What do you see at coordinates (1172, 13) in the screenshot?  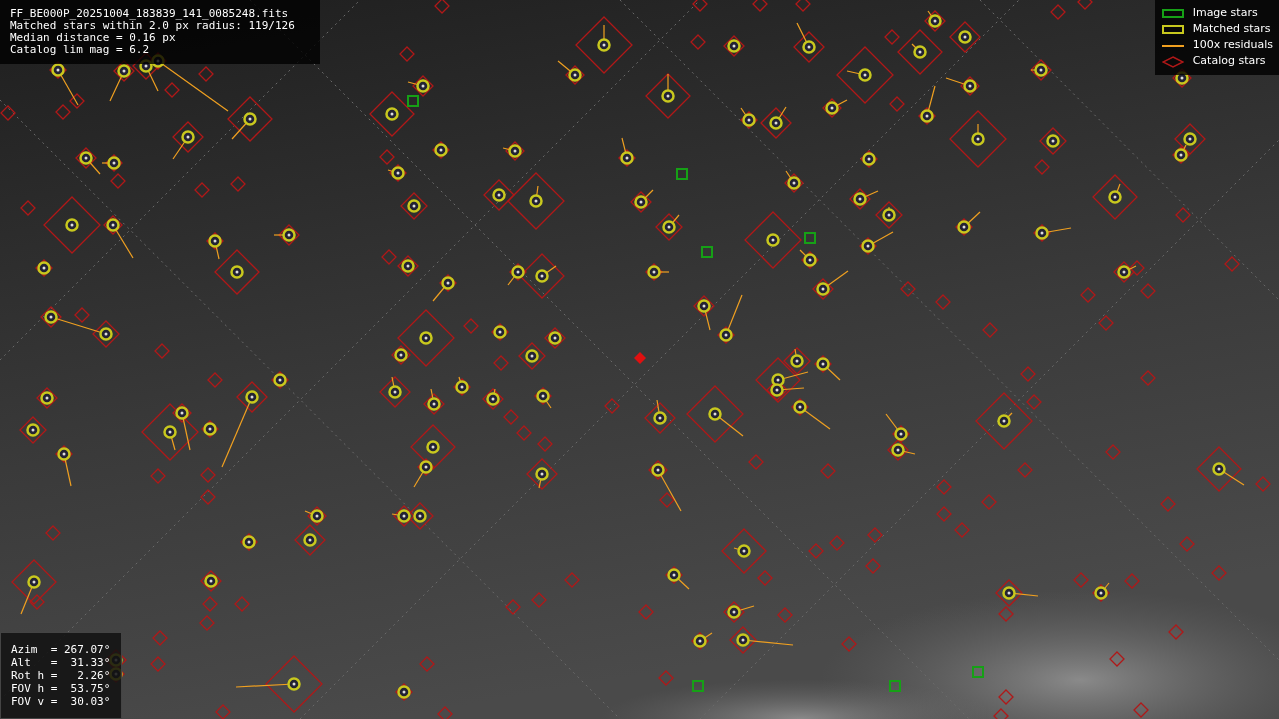 I see `rectangle-icon` at bounding box center [1172, 13].